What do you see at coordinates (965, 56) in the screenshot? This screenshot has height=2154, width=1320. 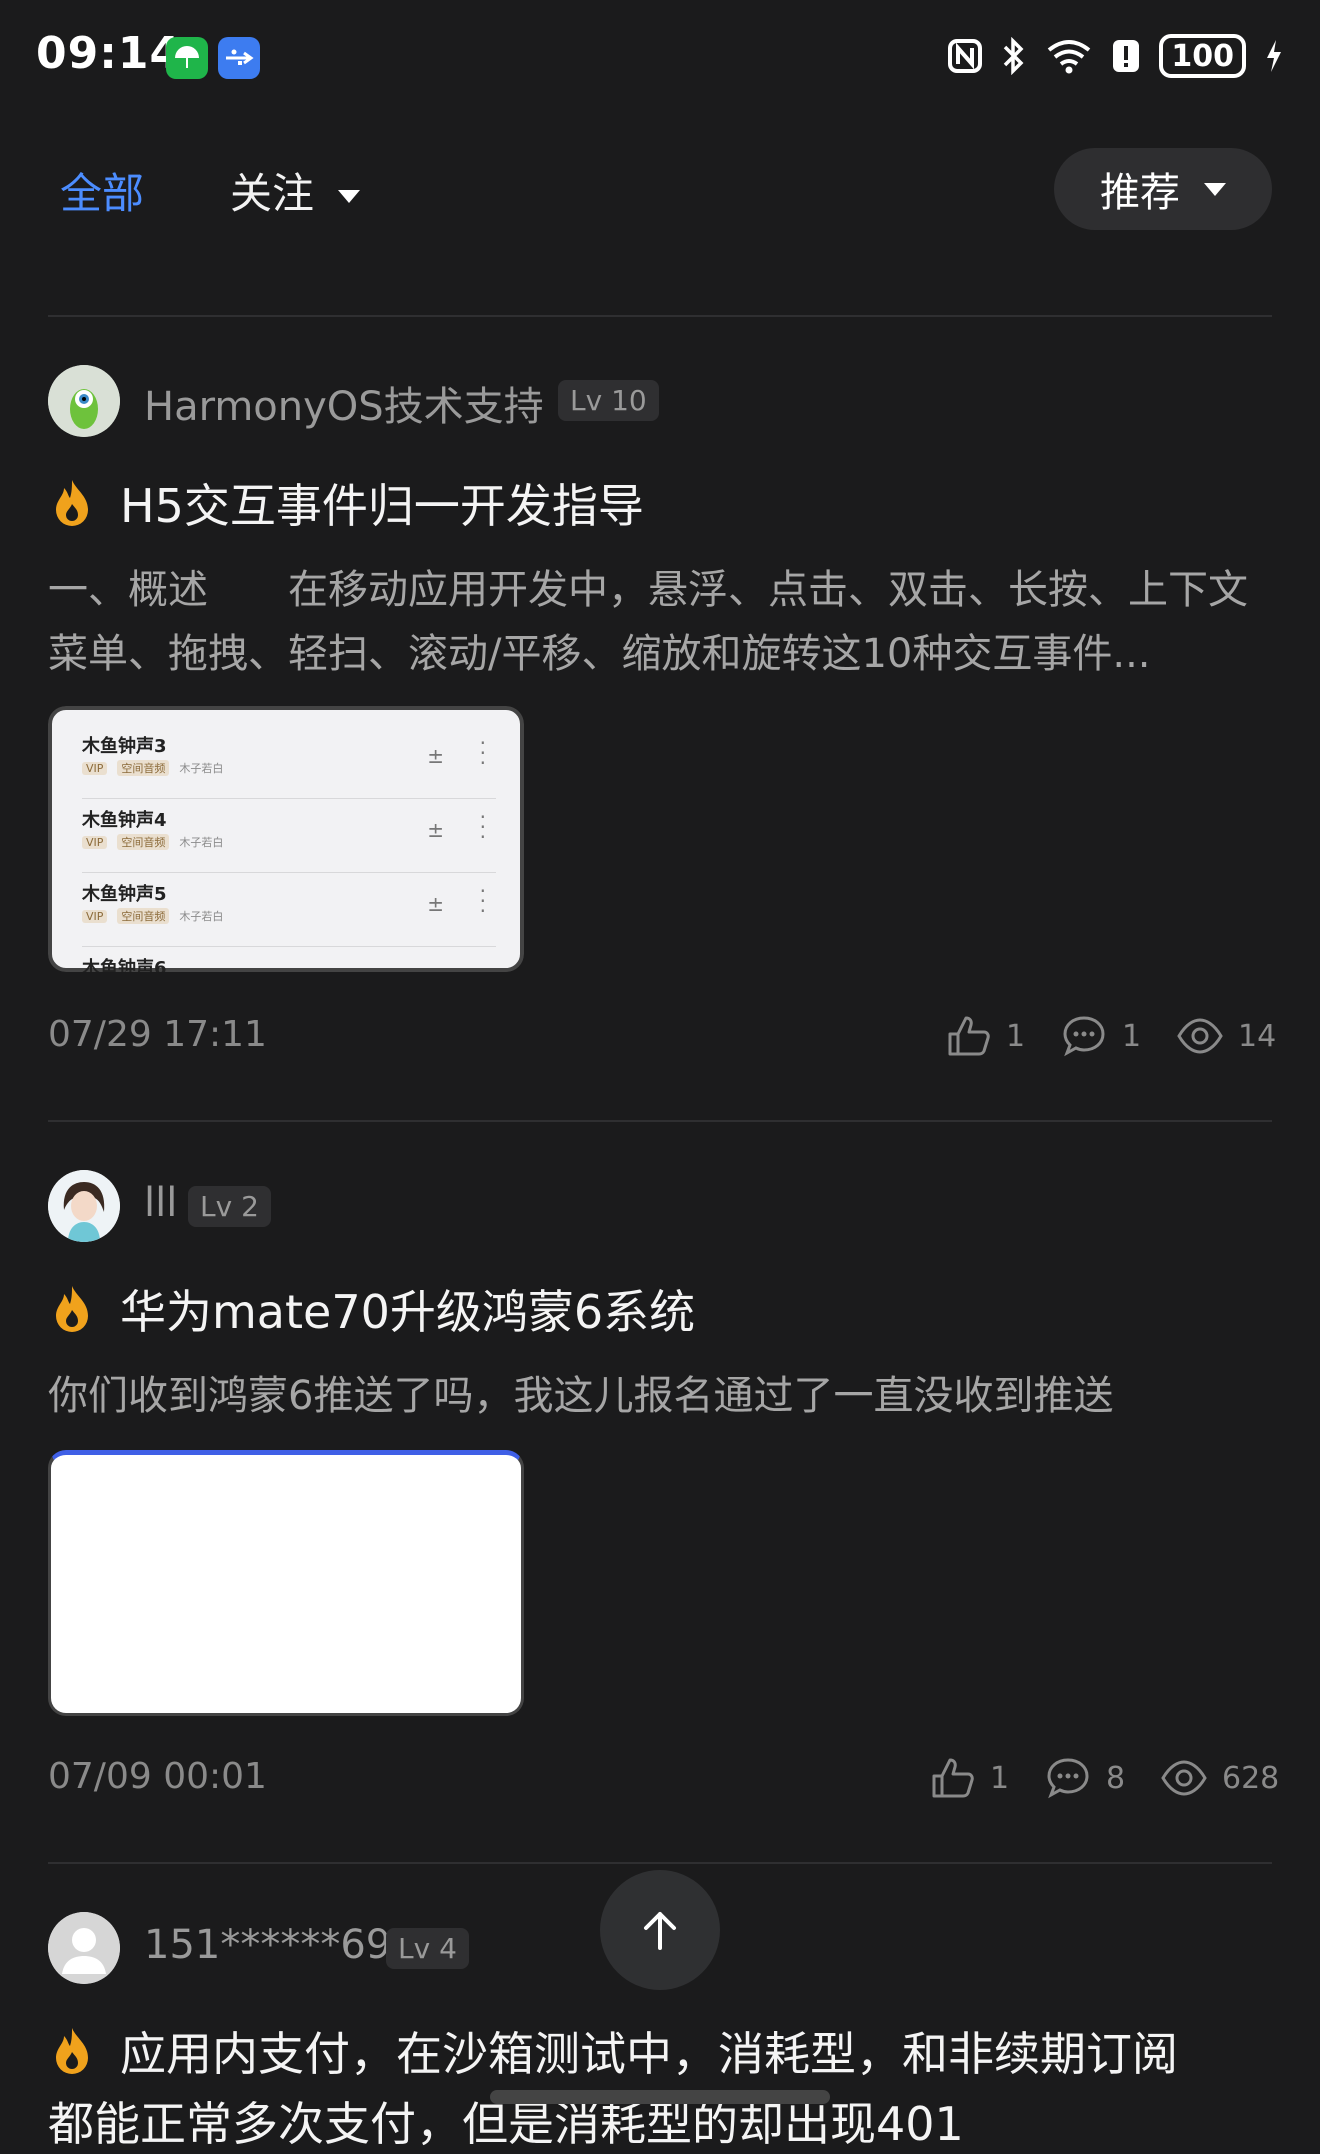 I see `nfc-icon` at bounding box center [965, 56].